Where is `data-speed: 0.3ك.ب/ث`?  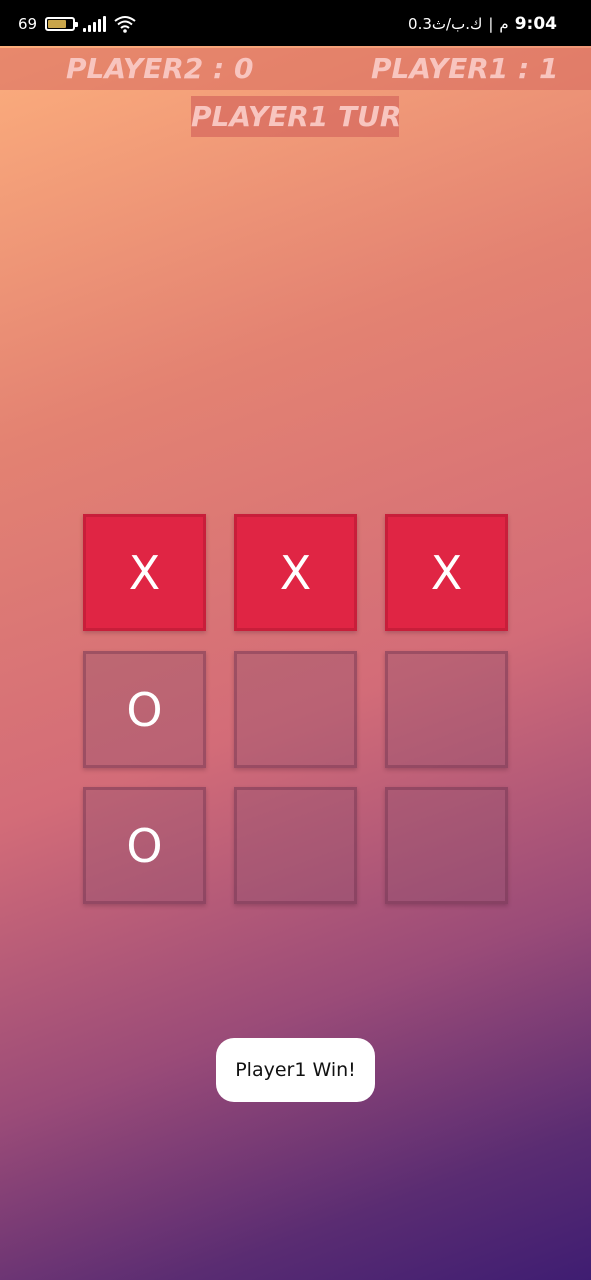 data-speed: 0.3ك.ب/ث is located at coordinates (445, 24).